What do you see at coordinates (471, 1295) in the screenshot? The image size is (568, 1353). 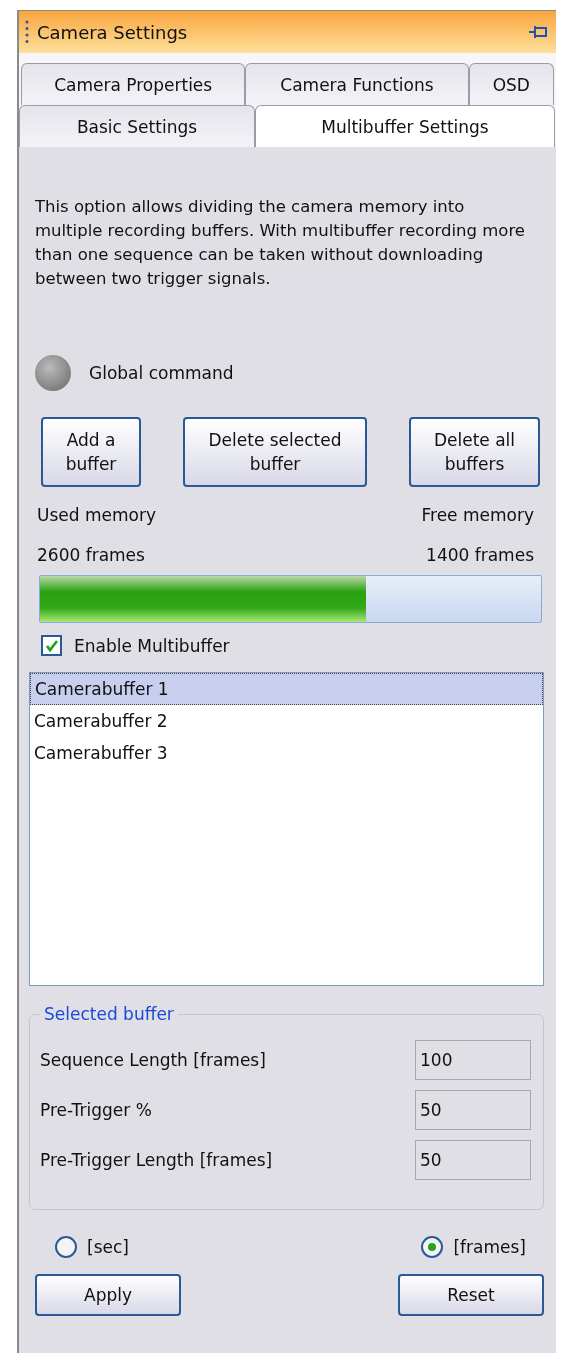 I see `action-button: Reset` at bounding box center [471, 1295].